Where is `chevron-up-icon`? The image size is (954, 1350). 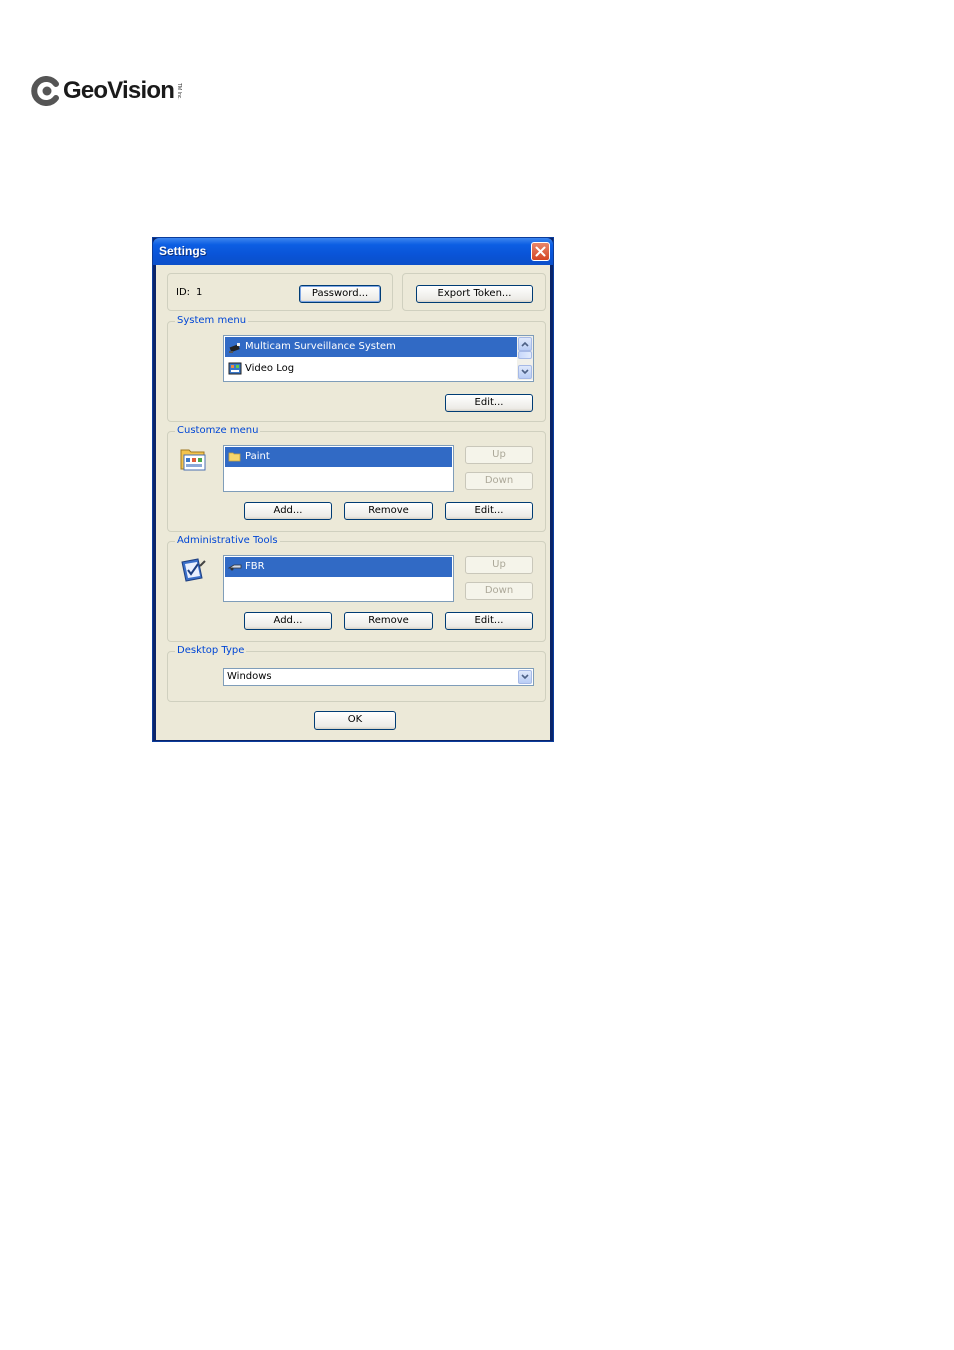
chevron-up-icon is located at coordinates (525, 344).